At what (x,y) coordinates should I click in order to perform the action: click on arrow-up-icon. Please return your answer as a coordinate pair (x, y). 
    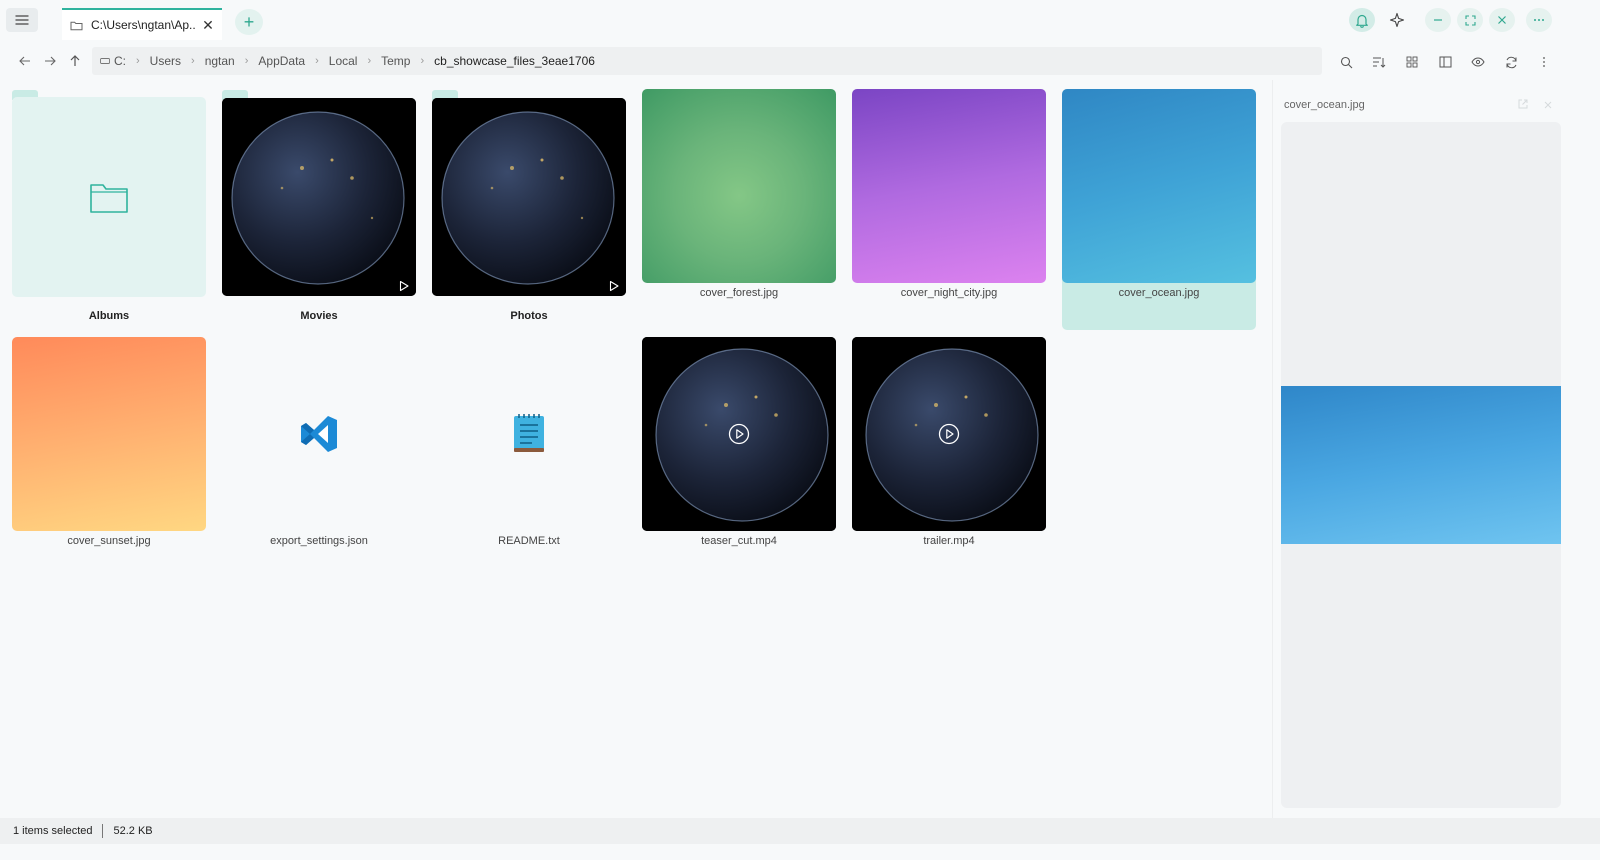
    Looking at the image, I should click on (75, 60).